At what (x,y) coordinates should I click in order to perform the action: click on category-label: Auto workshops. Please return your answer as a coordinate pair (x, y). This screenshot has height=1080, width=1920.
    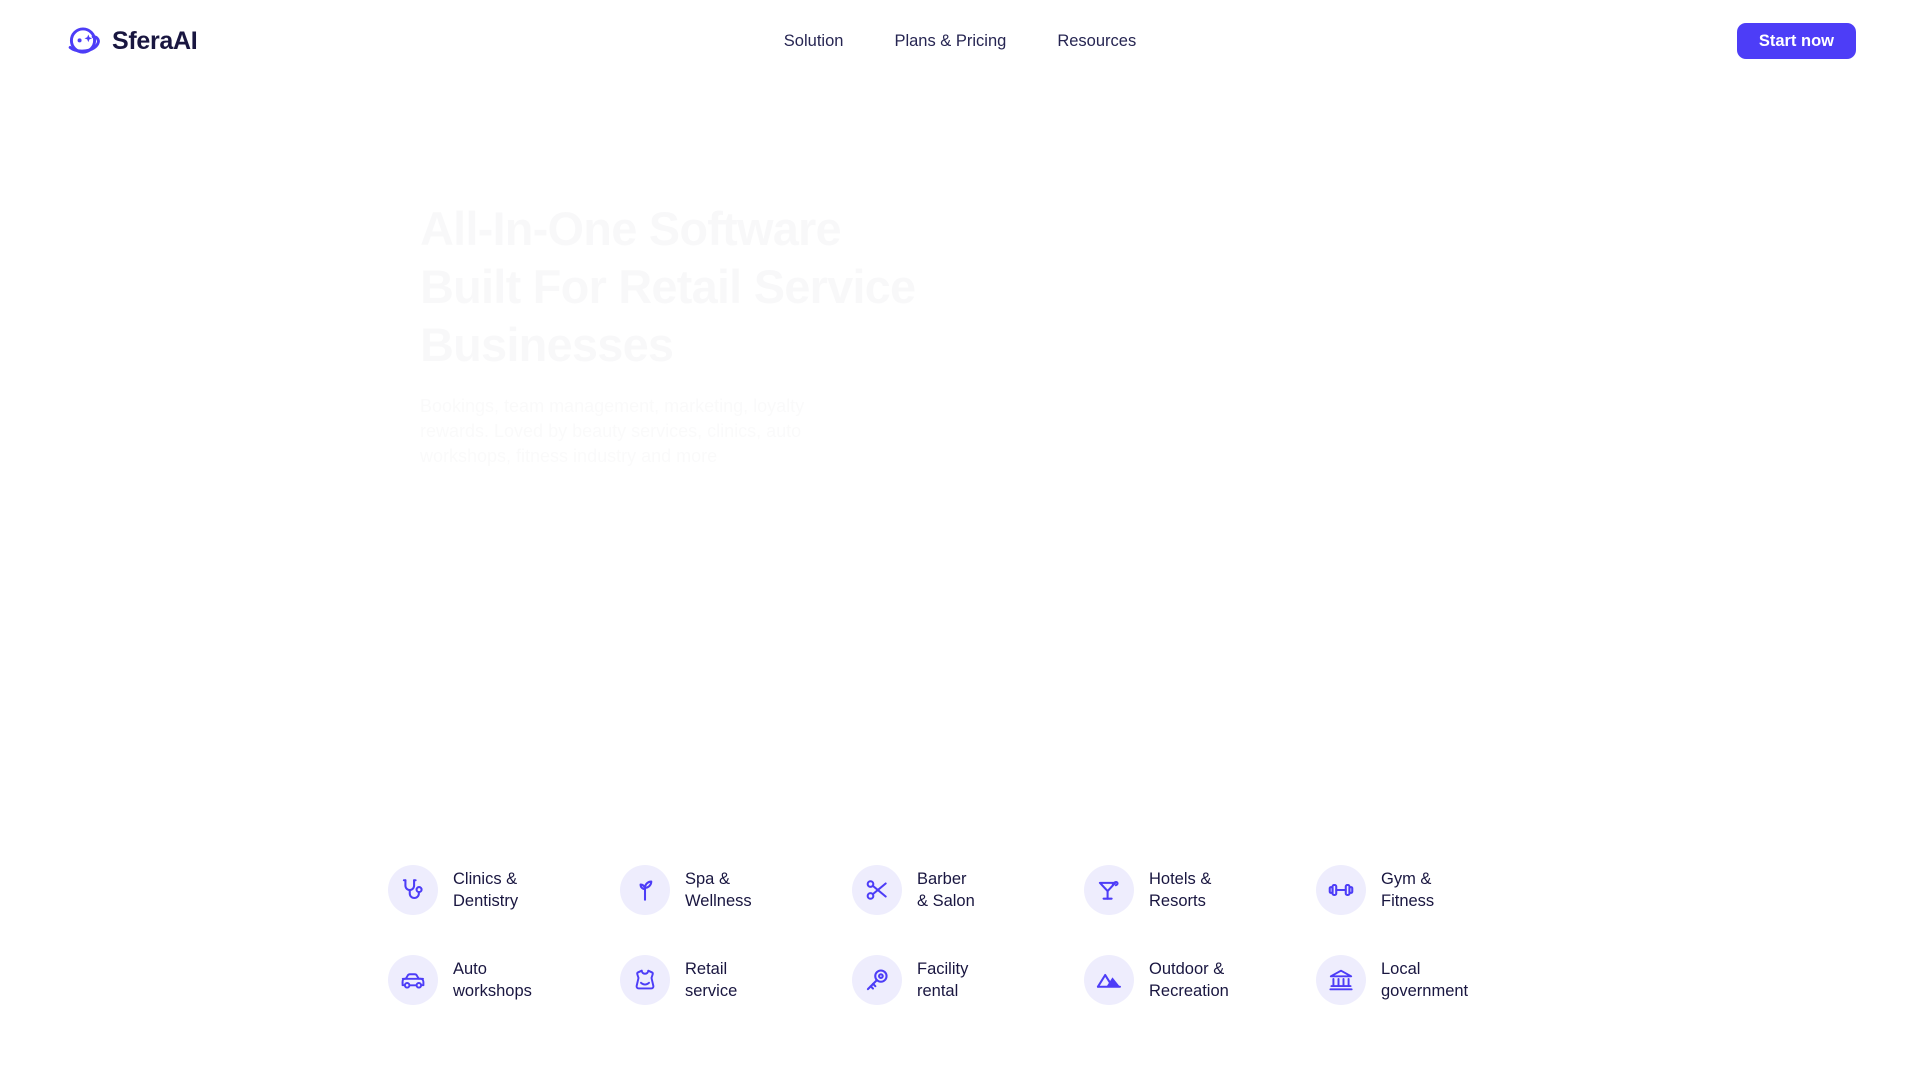
    Looking at the image, I should click on (492, 980).